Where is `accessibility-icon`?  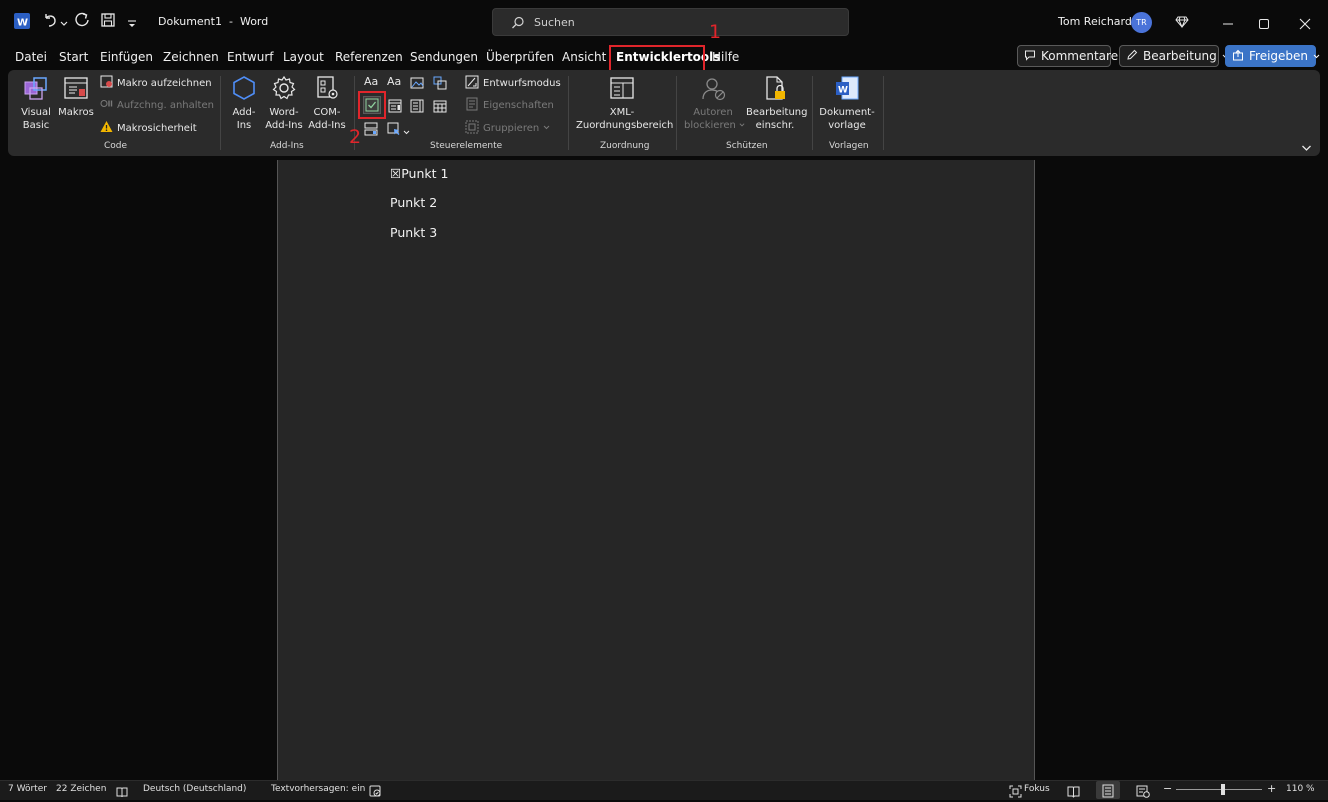 accessibility-icon is located at coordinates (375, 792).